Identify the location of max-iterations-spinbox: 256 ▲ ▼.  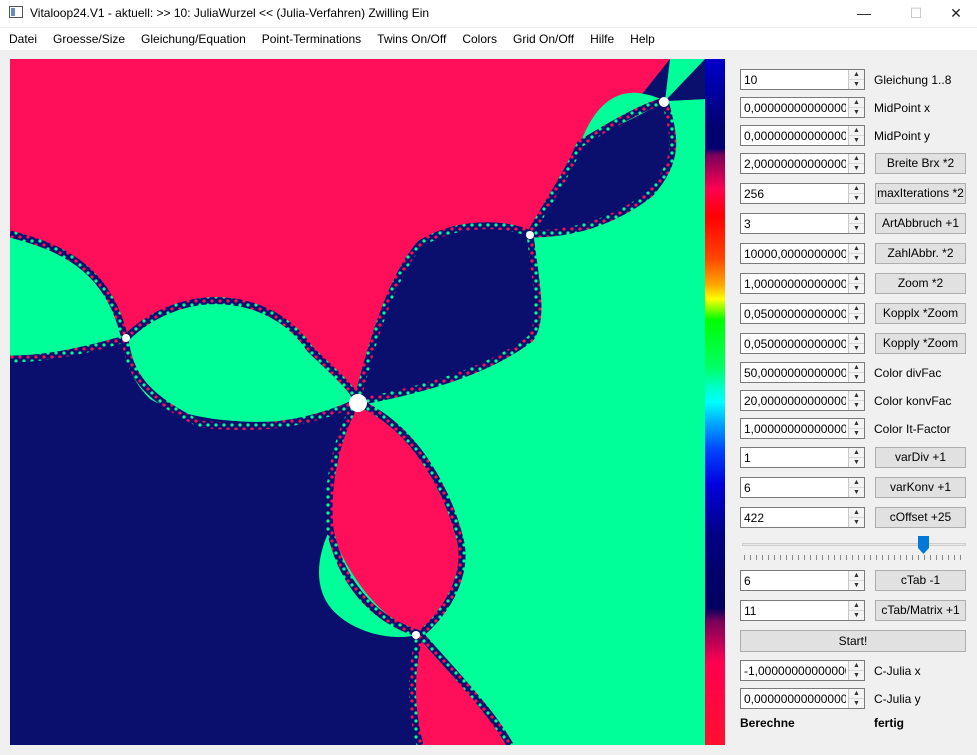
(802, 193).